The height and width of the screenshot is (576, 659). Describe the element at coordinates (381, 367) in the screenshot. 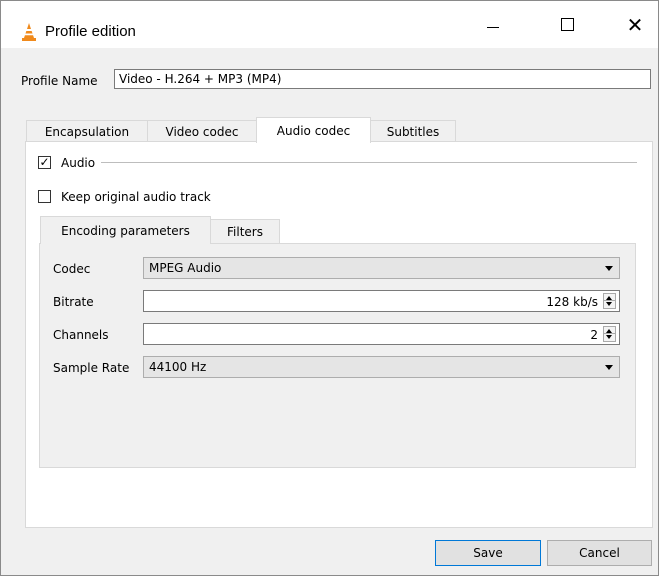

I see `sample-rate-select: 44100 Hz` at that location.